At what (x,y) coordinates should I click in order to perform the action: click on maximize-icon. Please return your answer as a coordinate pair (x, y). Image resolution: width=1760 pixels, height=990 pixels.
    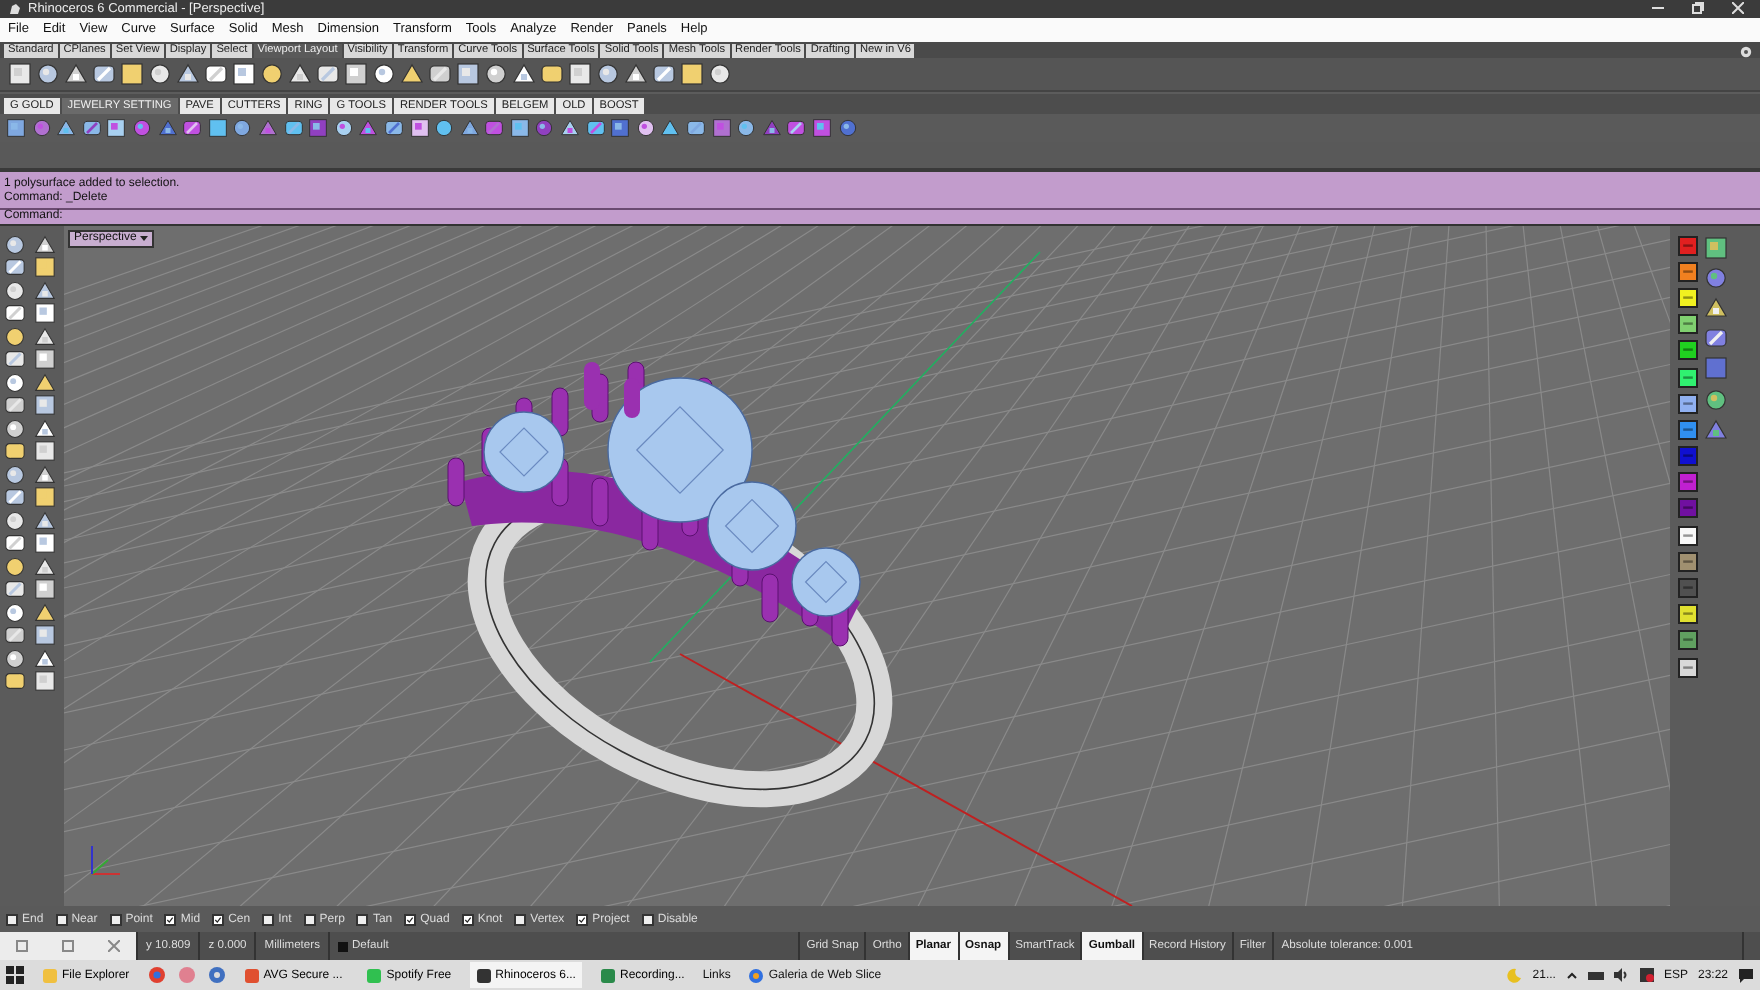
    Looking at the image, I should click on (67, 946).